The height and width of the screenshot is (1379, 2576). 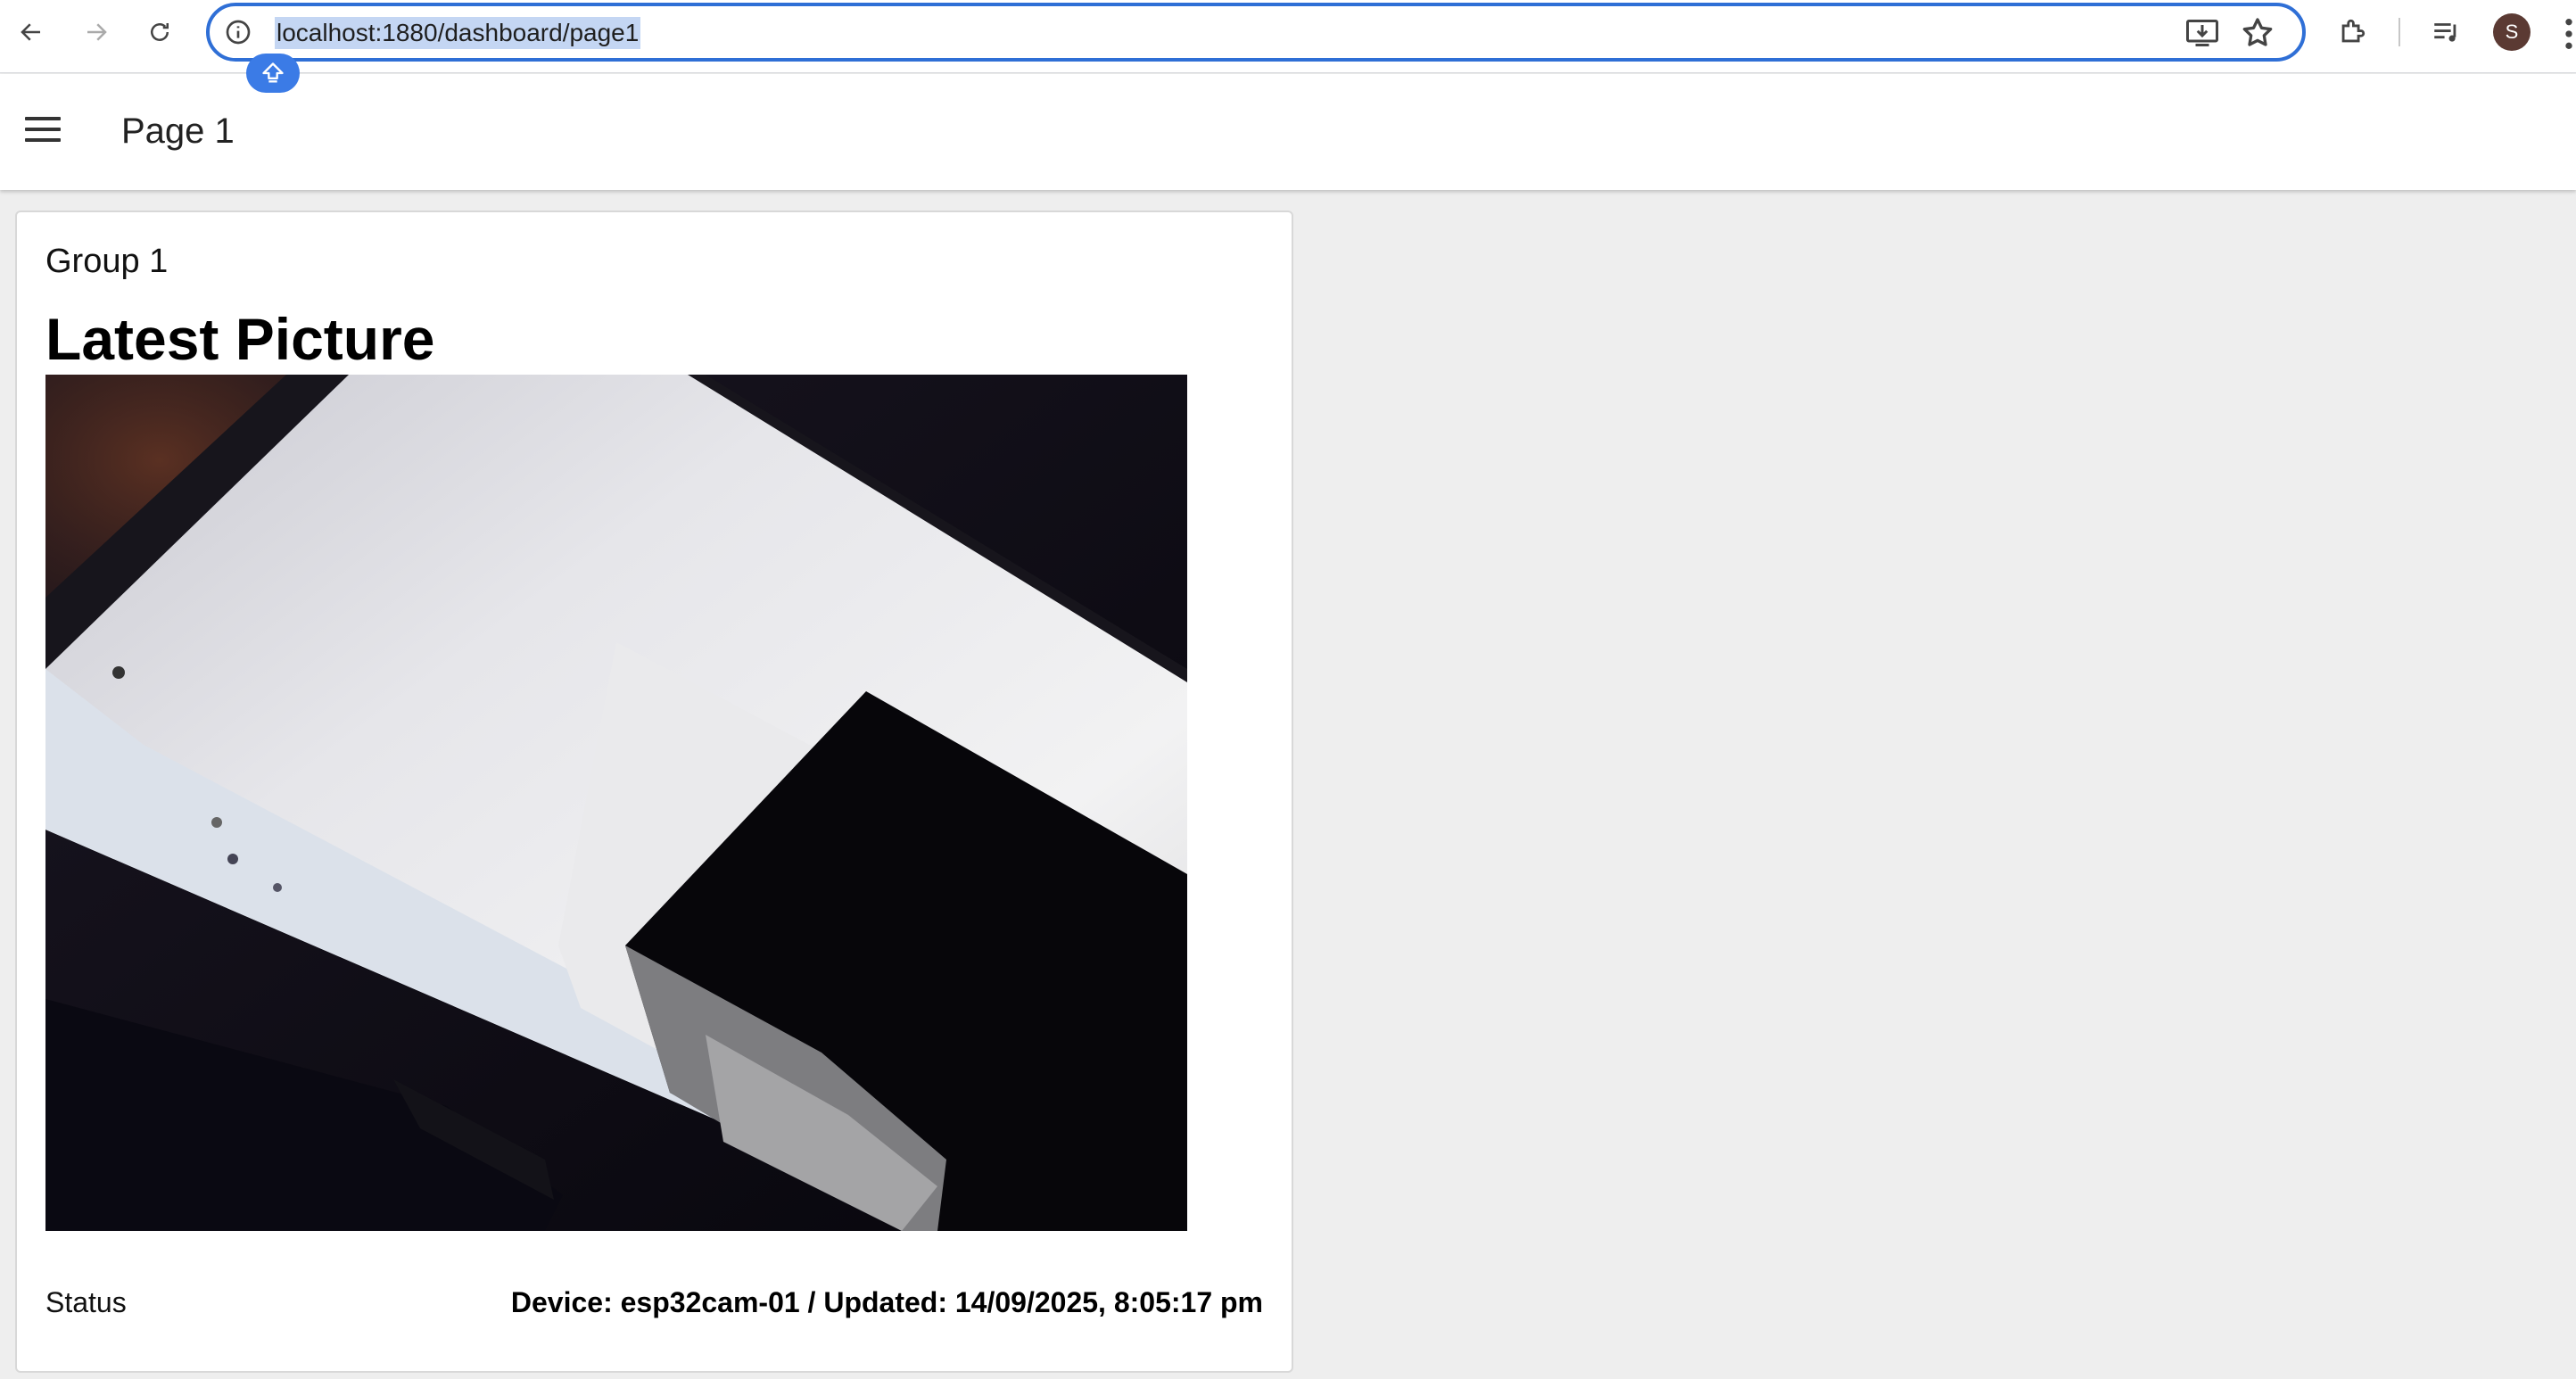 What do you see at coordinates (2512, 32) in the screenshot?
I see `profile-avatar: S` at bounding box center [2512, 32].